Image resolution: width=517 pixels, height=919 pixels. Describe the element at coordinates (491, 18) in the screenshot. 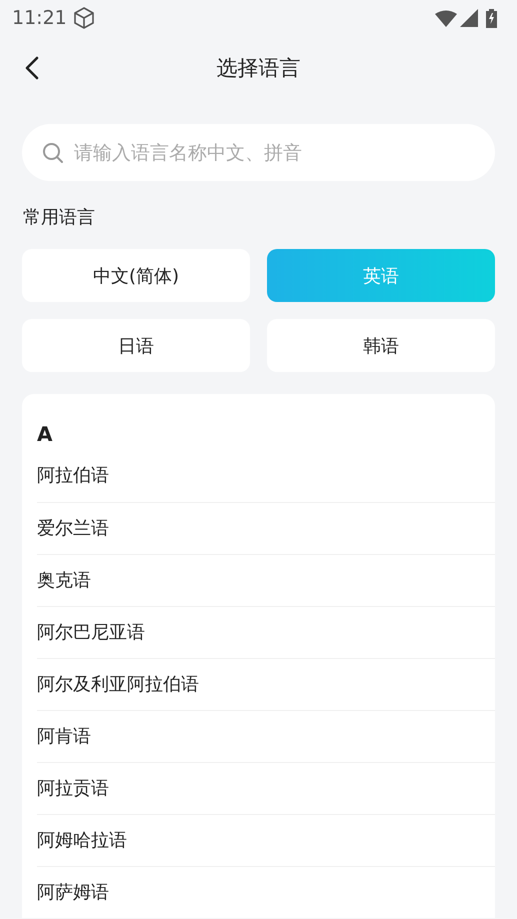

I see `battery-icon` at that location.